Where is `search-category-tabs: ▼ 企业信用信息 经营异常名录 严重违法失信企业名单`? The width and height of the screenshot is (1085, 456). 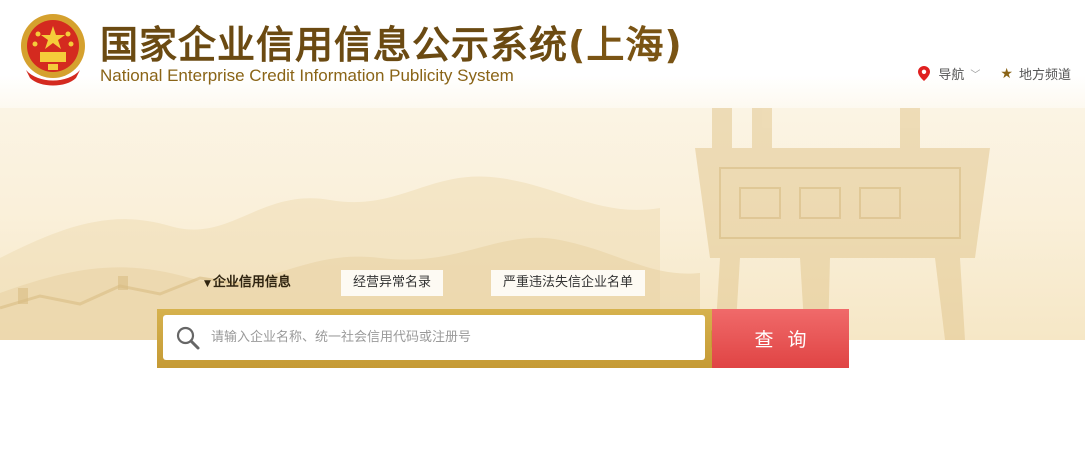
search-category-tabs: ▼ 企业信用信息 经营异常名录 严重违法失信企业名单 is located at coordinates (443, 283).